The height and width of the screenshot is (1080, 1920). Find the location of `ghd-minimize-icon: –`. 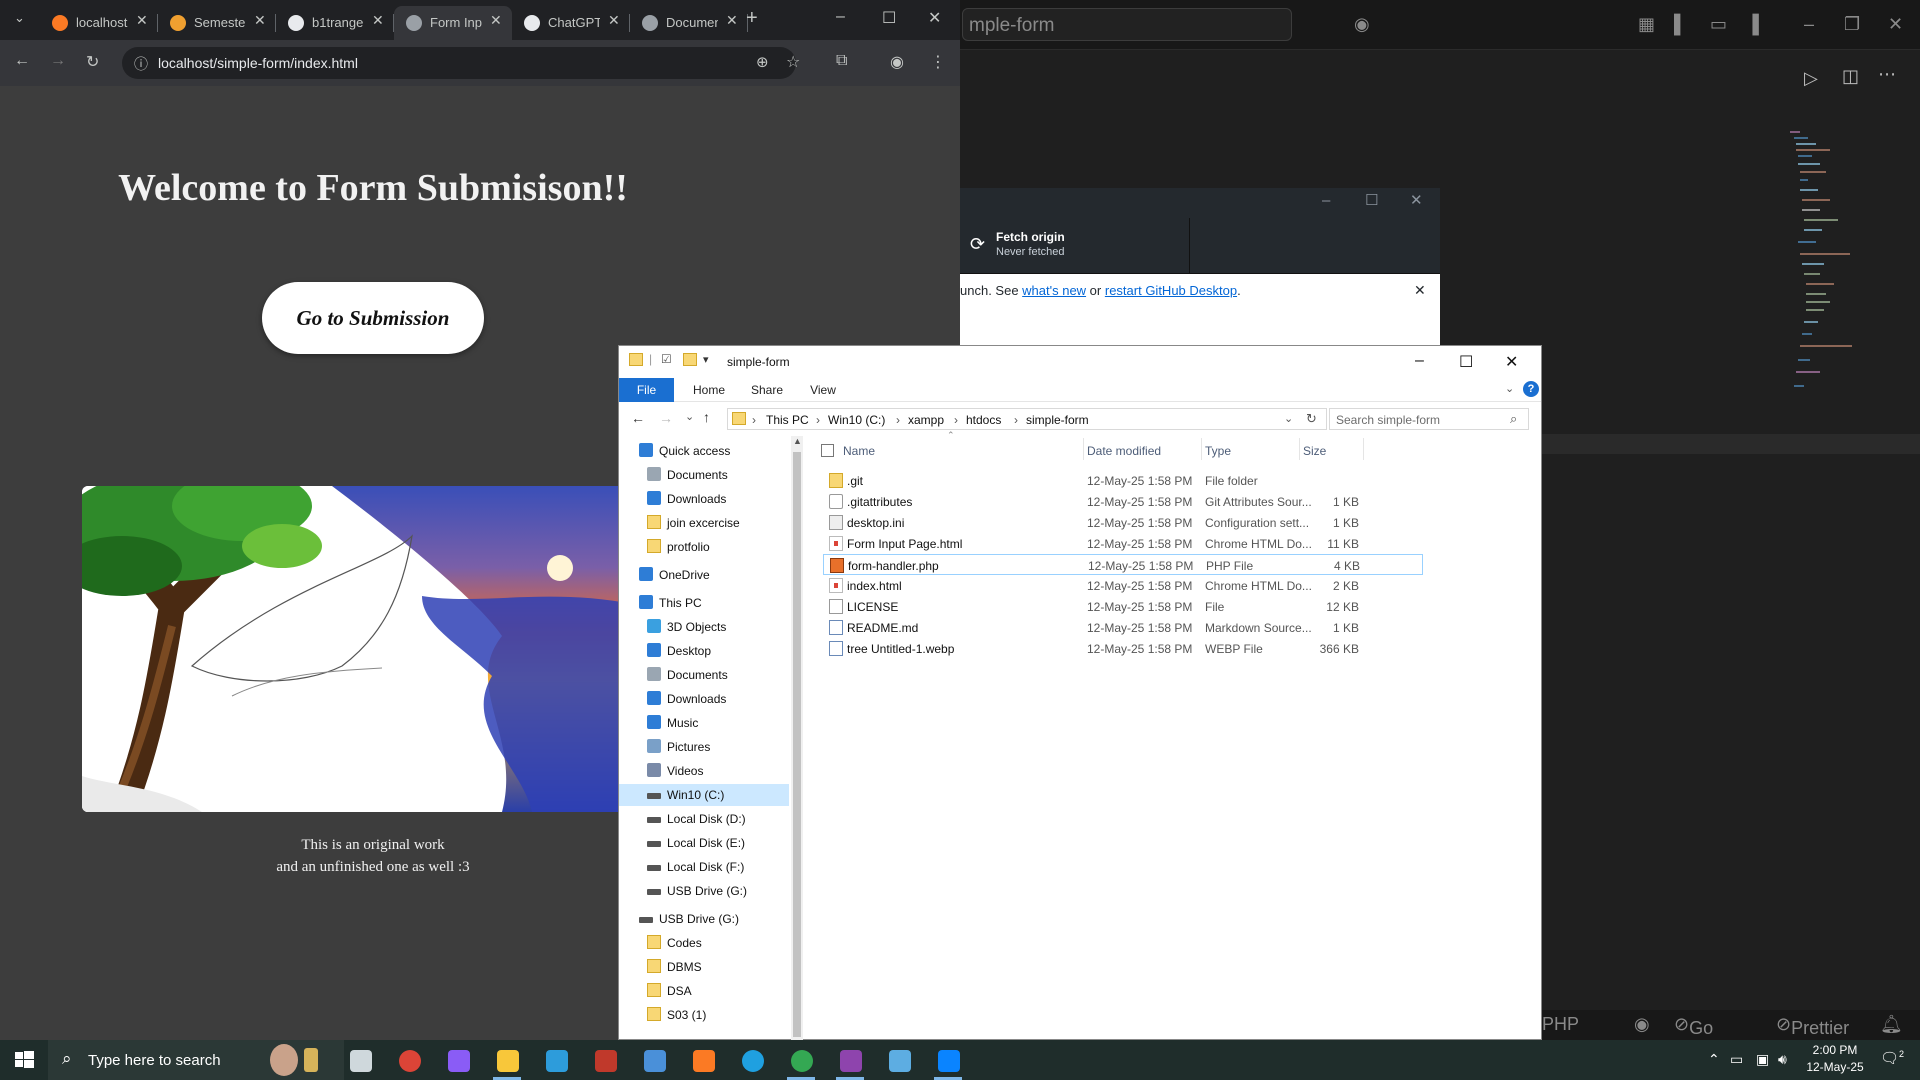

ghd-minimize-icon: – is located at coordinates (1326, 200).